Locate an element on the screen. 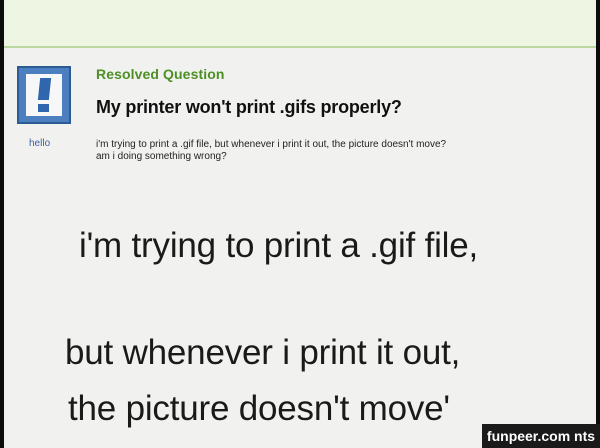 The width and height of the screenshot is (600, 448). avatar is located at coordinates (44, 95).